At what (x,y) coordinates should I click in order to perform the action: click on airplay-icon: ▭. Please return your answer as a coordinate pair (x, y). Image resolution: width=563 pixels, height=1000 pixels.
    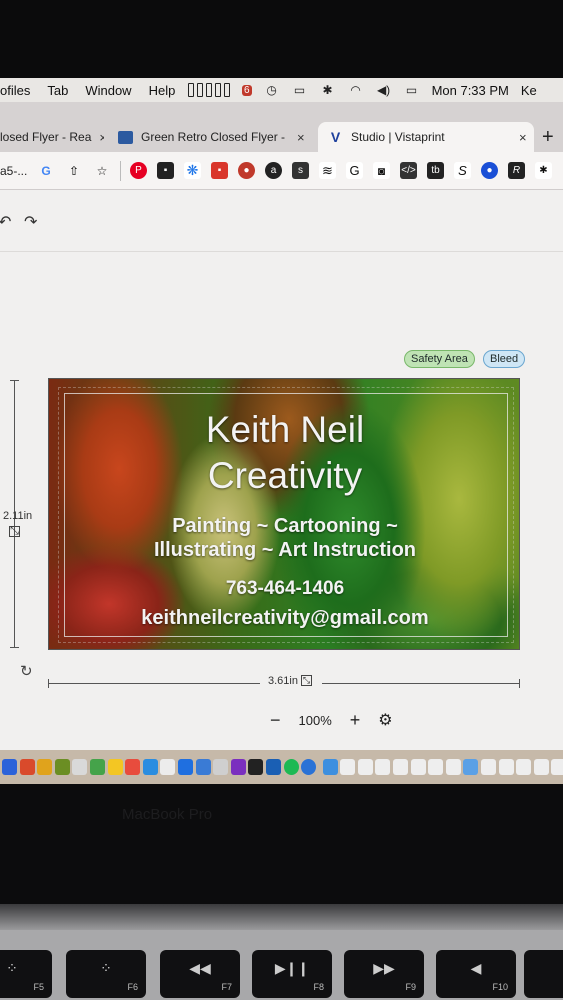
    Looking at the image, I should click on (300, 90).